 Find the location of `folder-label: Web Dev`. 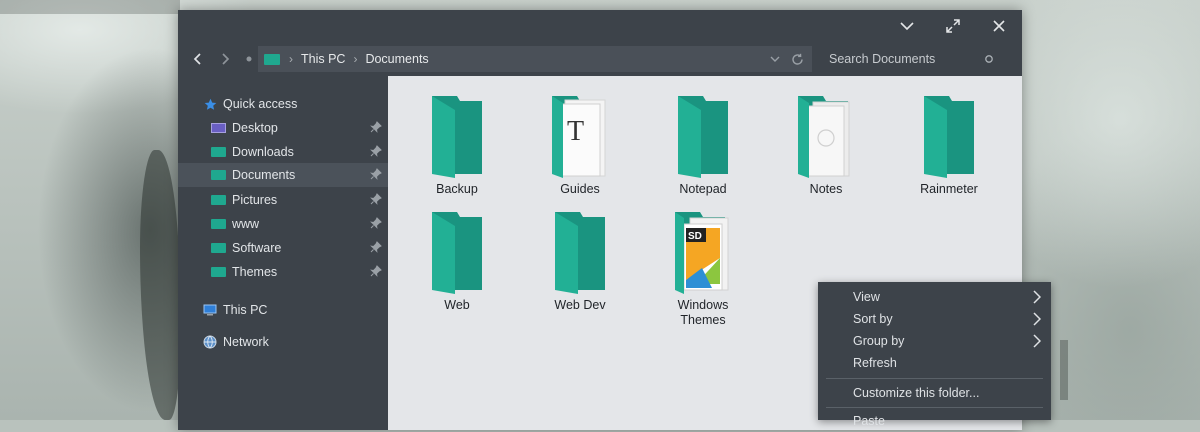

folder-label: Web Dev is located at coordinates (580, 305).